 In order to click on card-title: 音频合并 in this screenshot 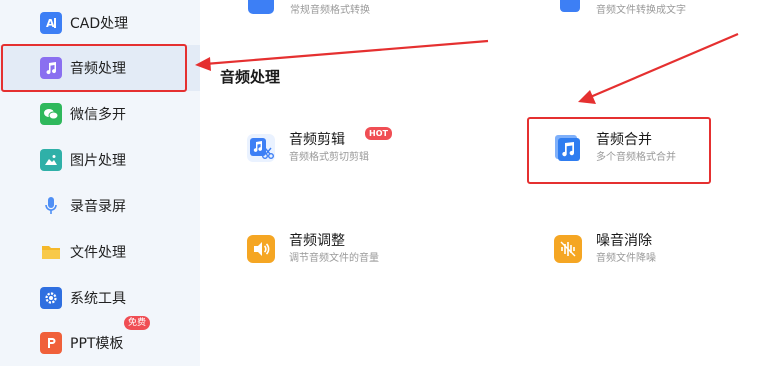, I will do `click(624, 140)`.